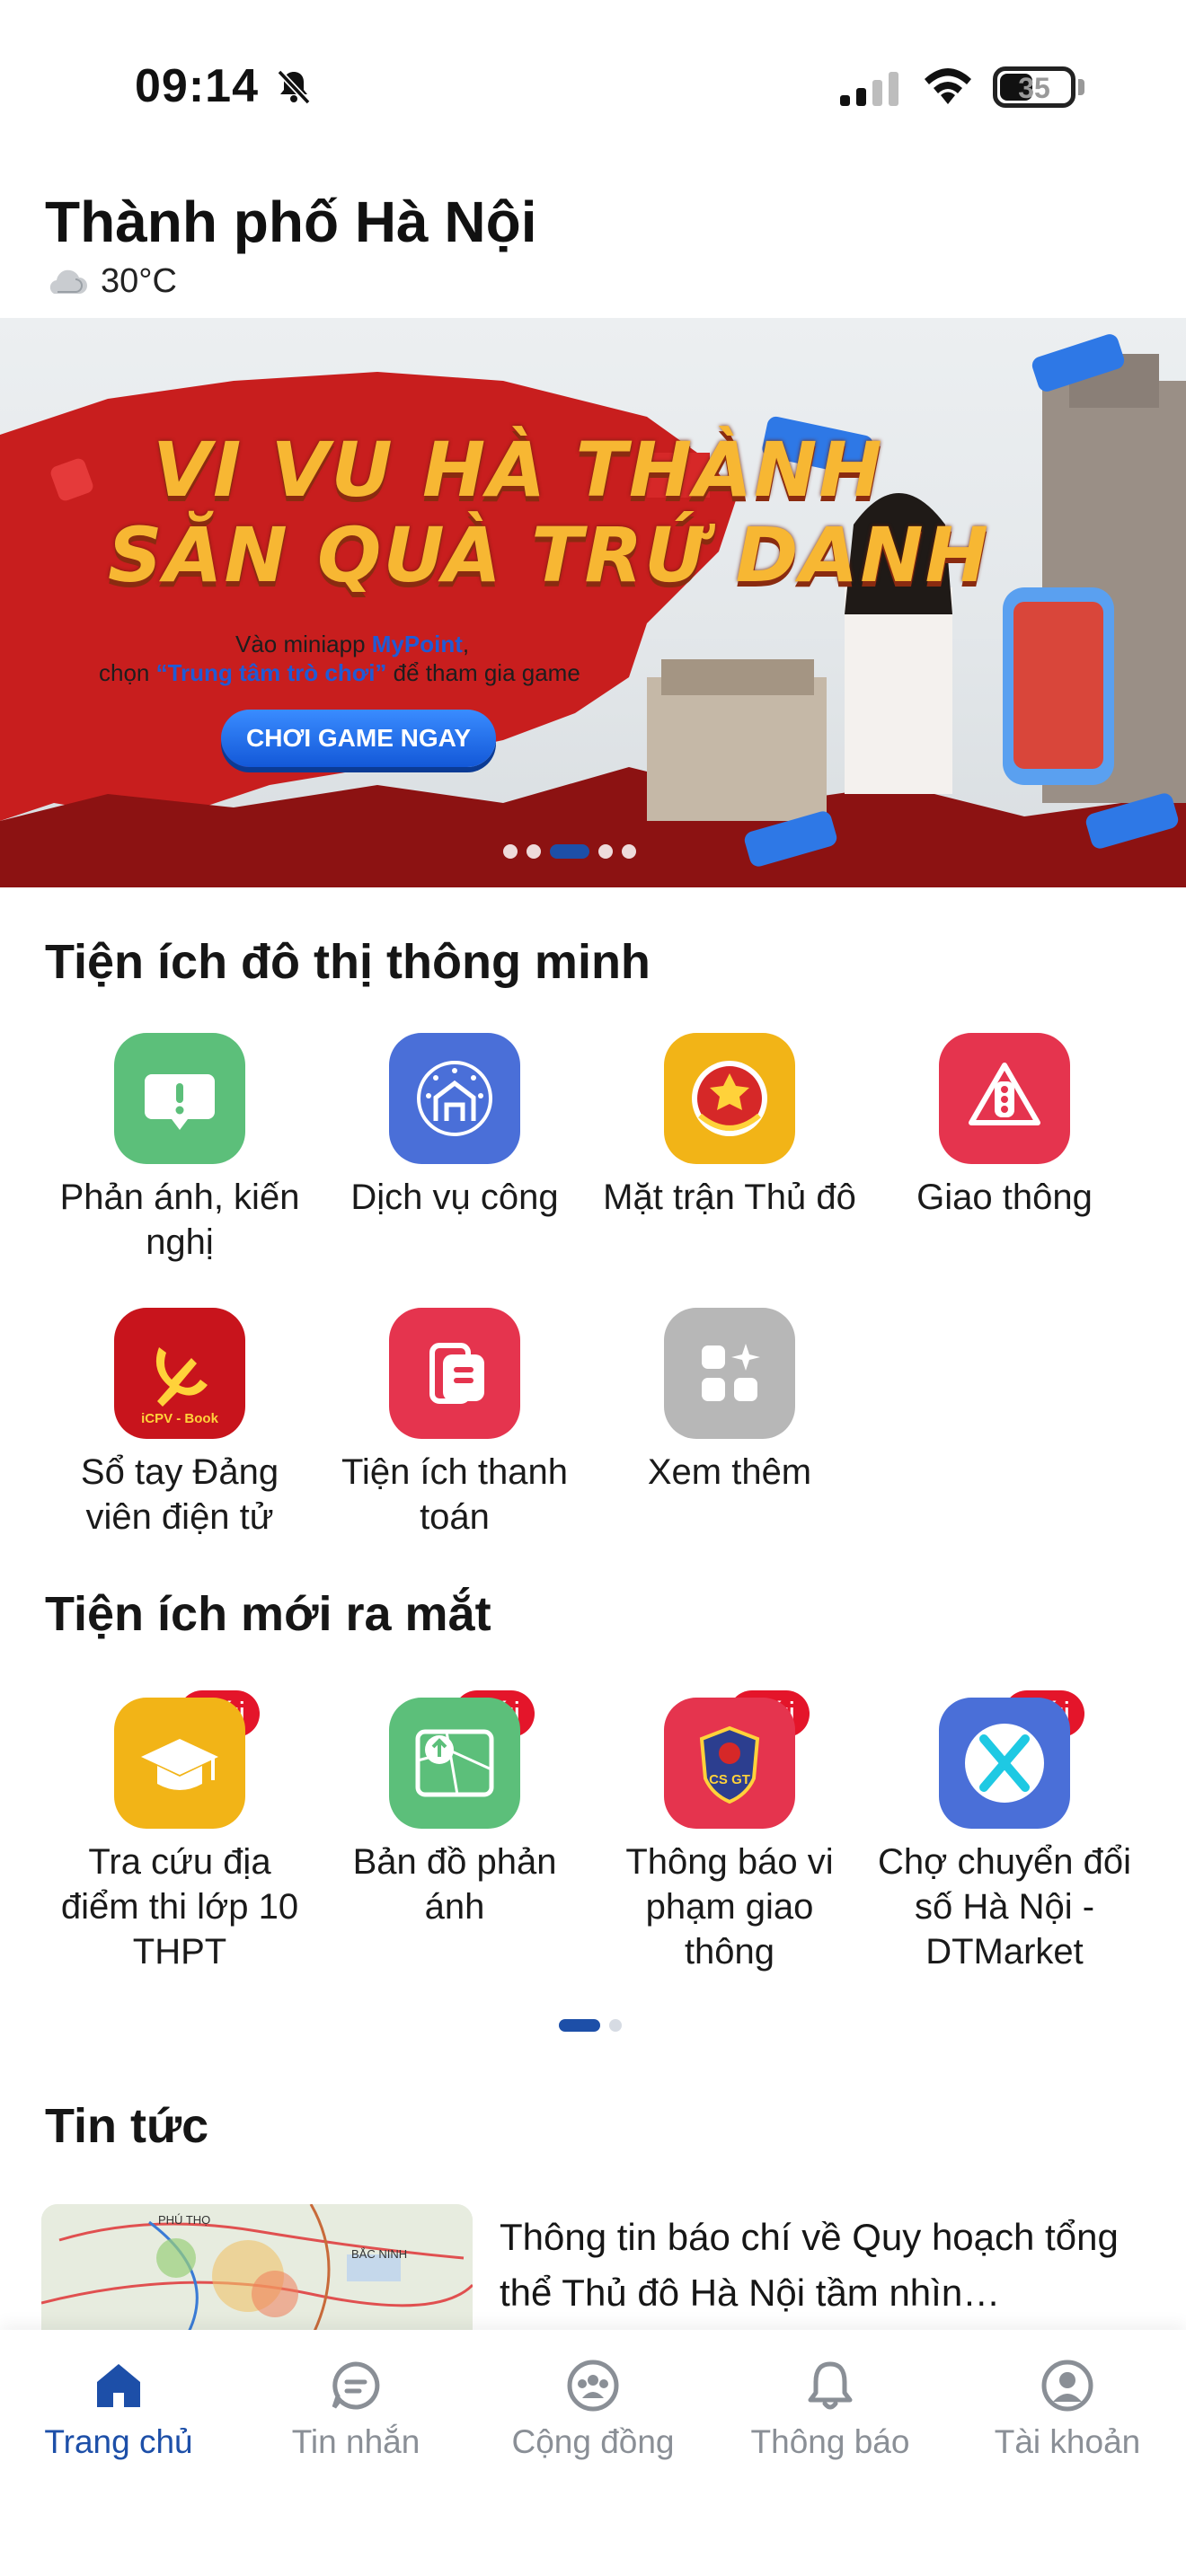 The image size is (1186, 2576). Describe the element at coordinates (454, 1373) in the screenshot. I see `payment-icon` at that location.